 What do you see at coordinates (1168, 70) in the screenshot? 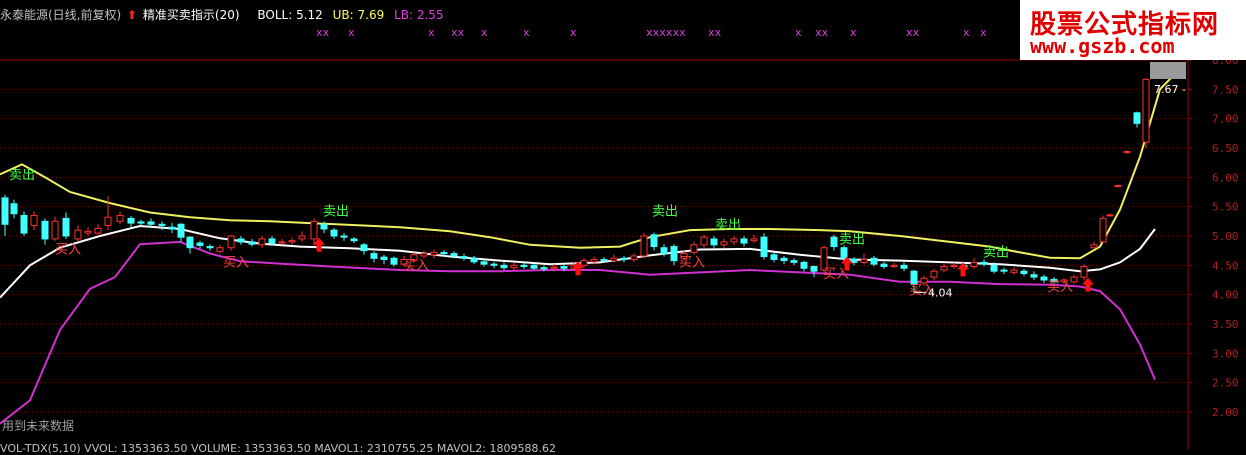
I see `current-price-box` at bounding box center [1168, 70].